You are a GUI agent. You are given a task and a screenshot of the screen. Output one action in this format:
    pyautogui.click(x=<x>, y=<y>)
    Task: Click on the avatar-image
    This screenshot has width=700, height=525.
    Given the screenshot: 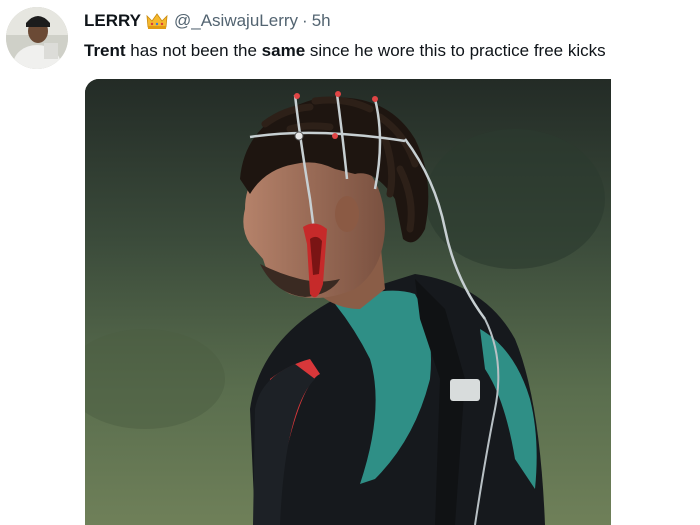 What is the action you would take?
    pyautogui.click(x=37, y=38)
    